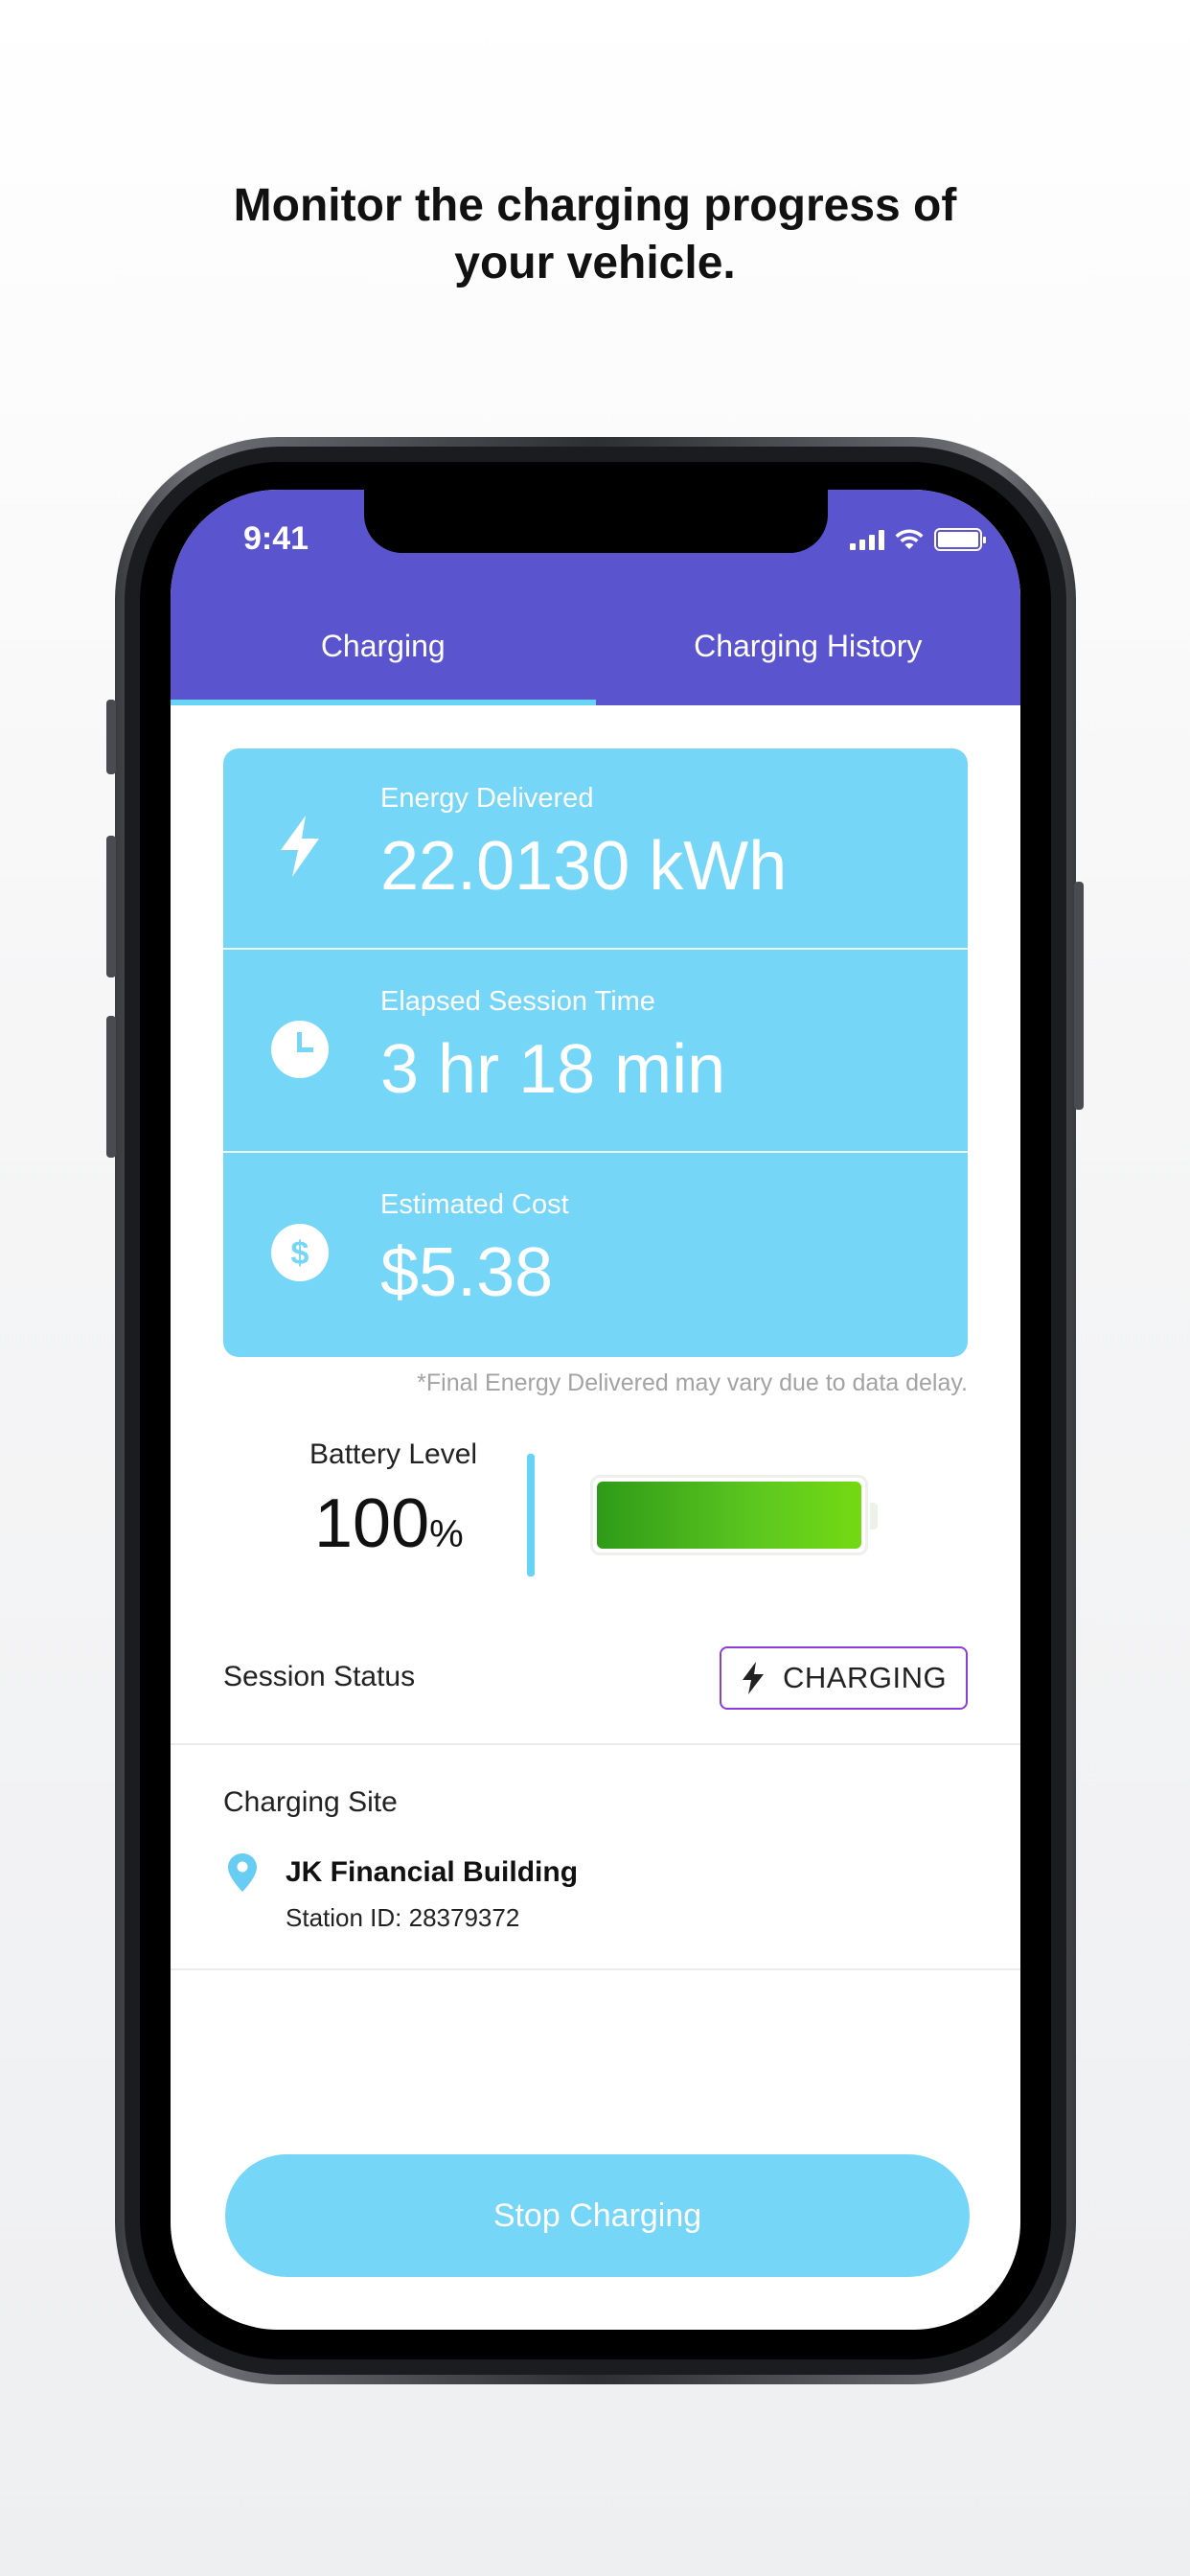  What do you see at coordinates (433, 1872) in the screenshot?
I see `site-name: JK Financial Building` at bounding box center [433, 1872].